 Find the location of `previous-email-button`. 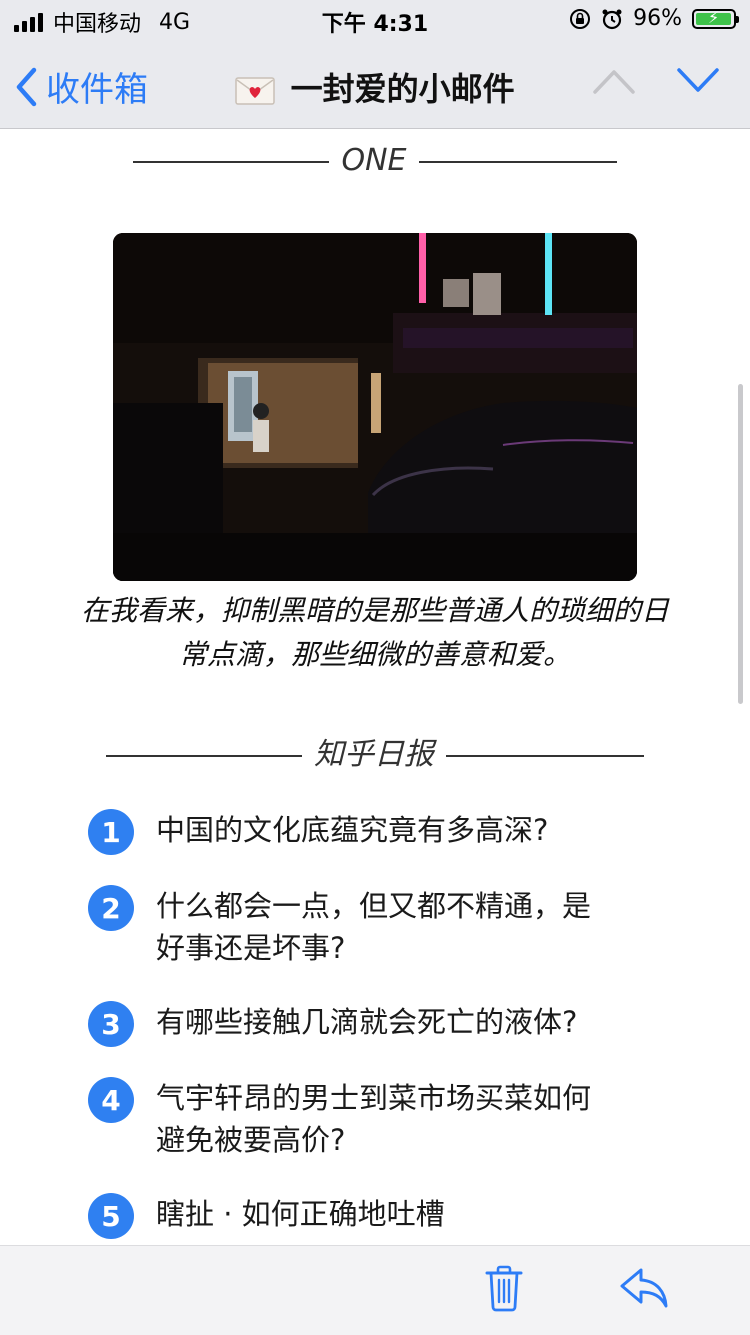

previous-email-button is located at coordinates (614, 83).